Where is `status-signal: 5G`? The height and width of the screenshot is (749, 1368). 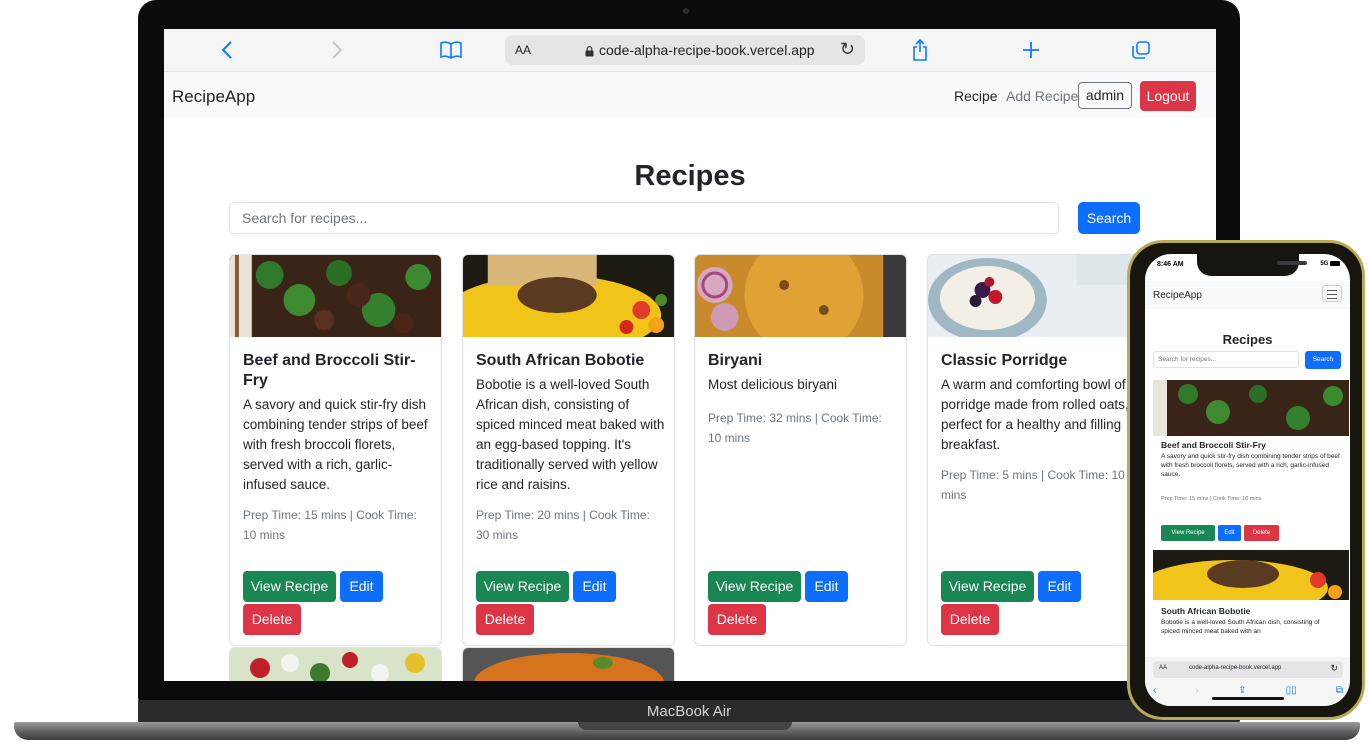 status-signal: 5G is located at coordinates (1330, 264).